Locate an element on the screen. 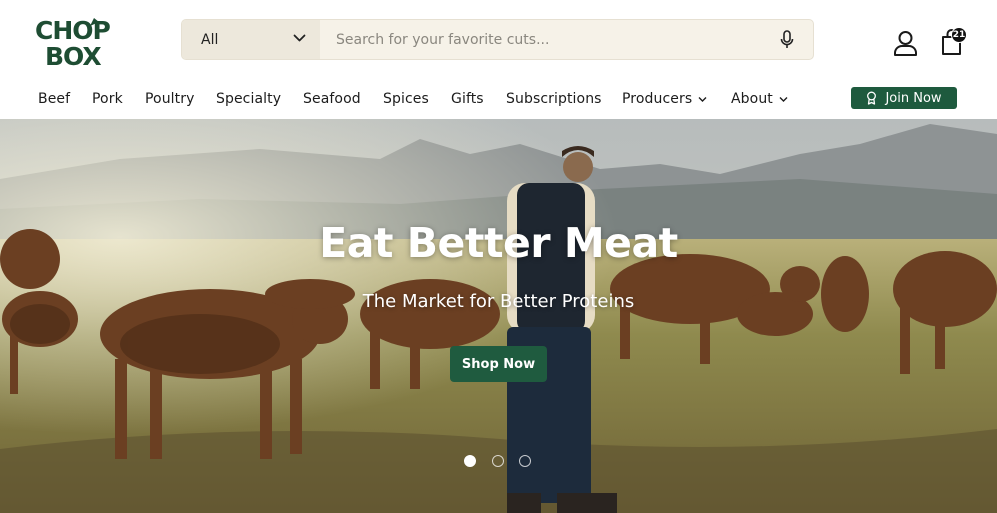 This screenshot has width=997, height=513. nav-item-spices: Spices is located at coordinates (406, 99).